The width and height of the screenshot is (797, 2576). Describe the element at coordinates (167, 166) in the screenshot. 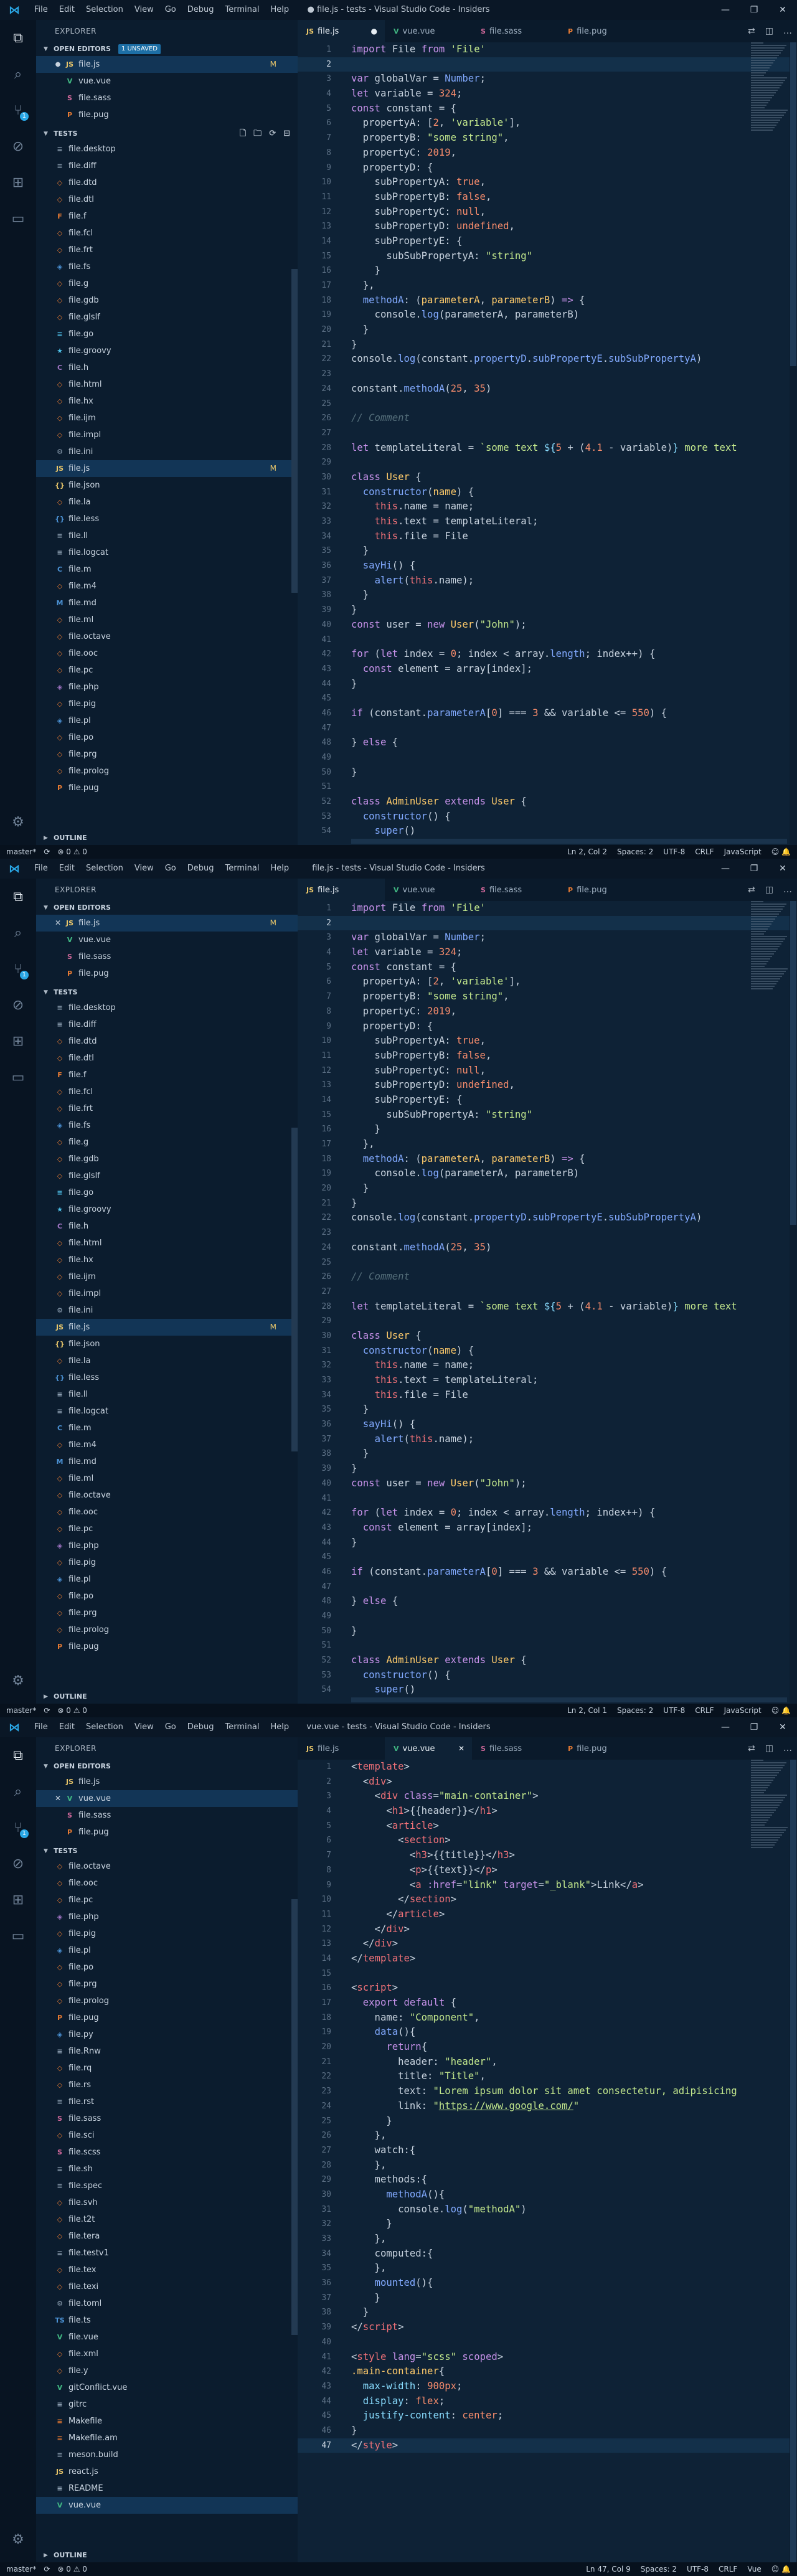

I see `file-tree-item: ≡ file.diff` at that location.